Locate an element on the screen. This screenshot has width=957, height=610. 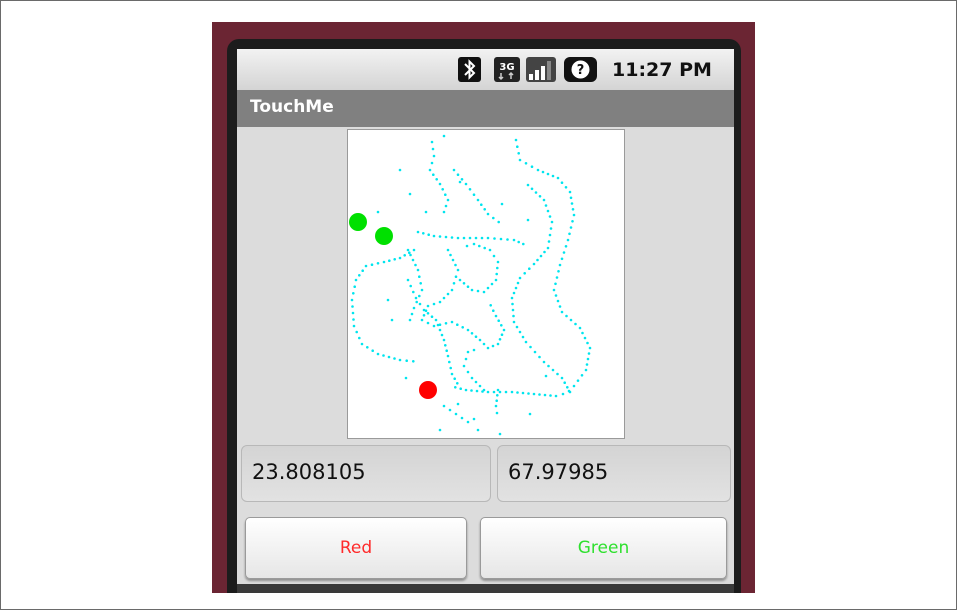
y-coordinate-value: 67.97985 is located at coordinates (558, 472).